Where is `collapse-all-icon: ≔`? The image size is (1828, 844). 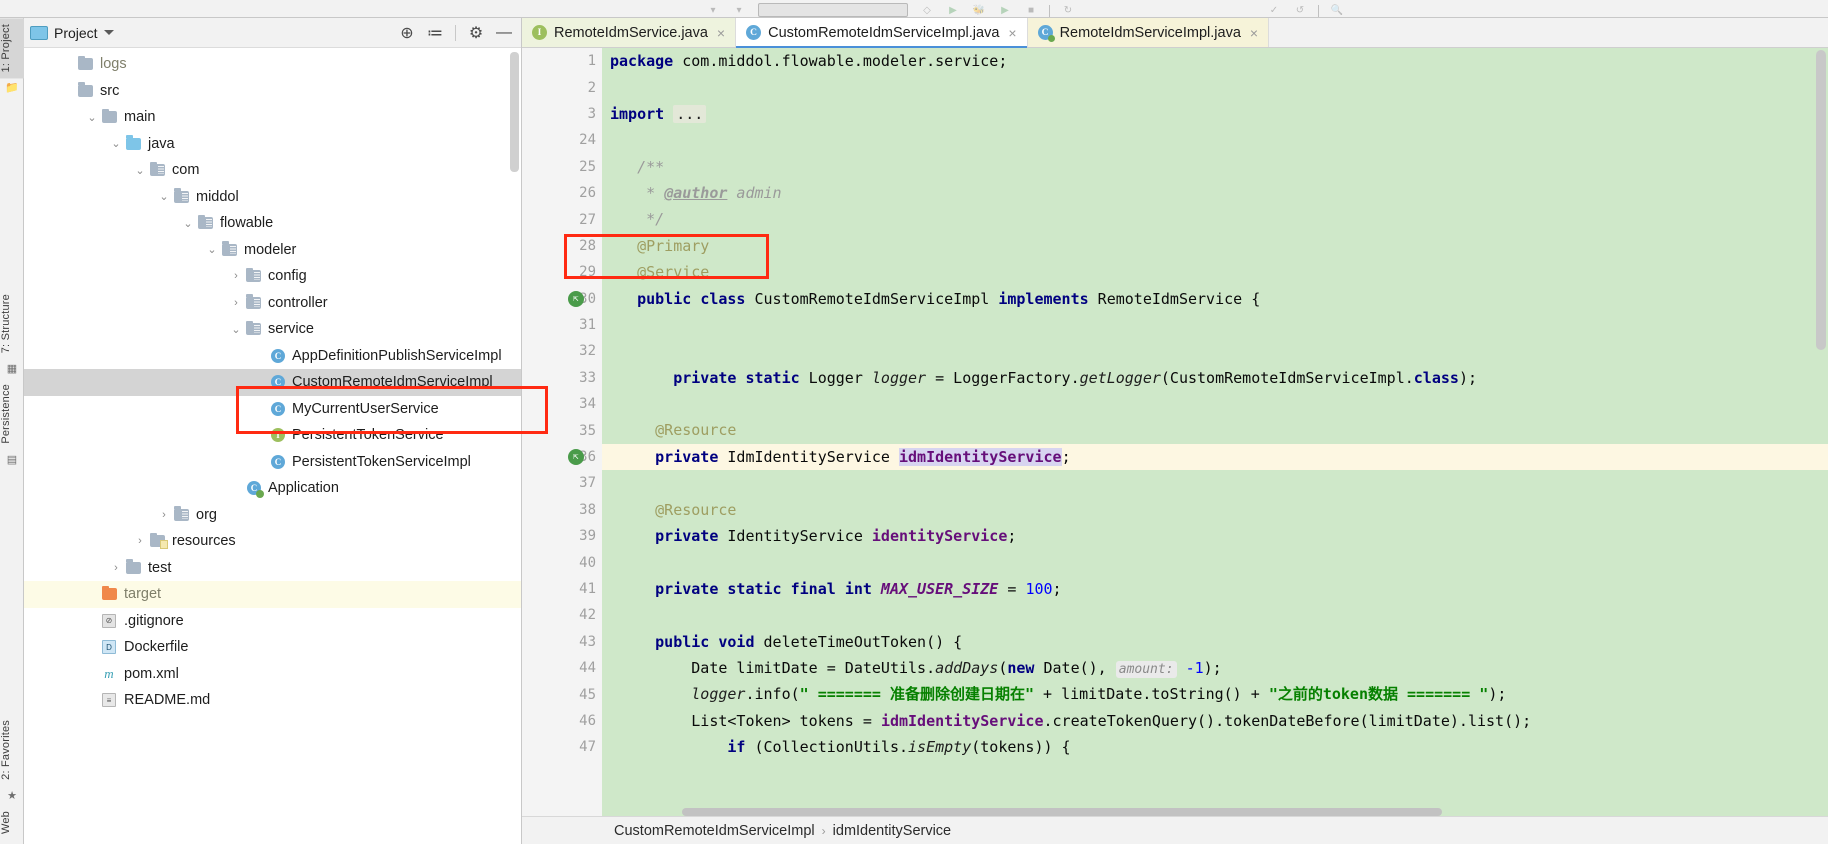 collapse-all-icon: ≔ is located at coordinates (435, 33).